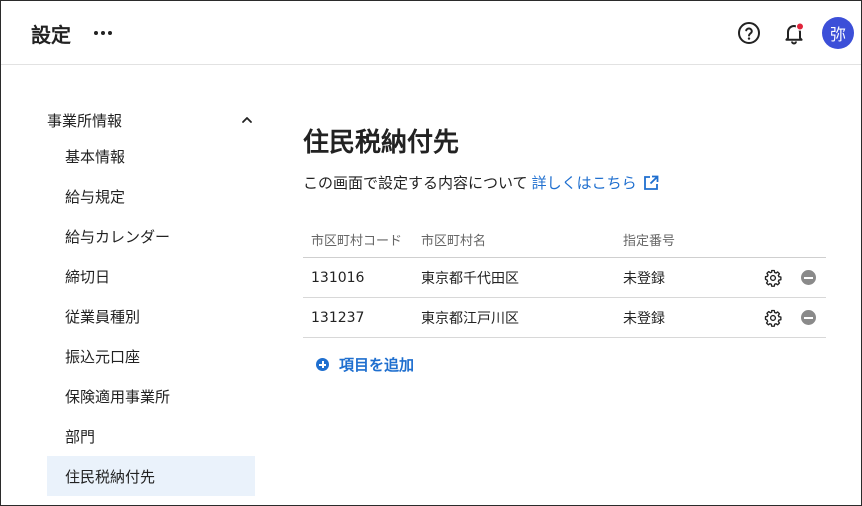 The width and height of the screenshot is (862, 506). What do you see at coordinates (95, 156) in the screenshot?
I see `sidebar-item-label: 基本情報` at bounding box center [95, 156].